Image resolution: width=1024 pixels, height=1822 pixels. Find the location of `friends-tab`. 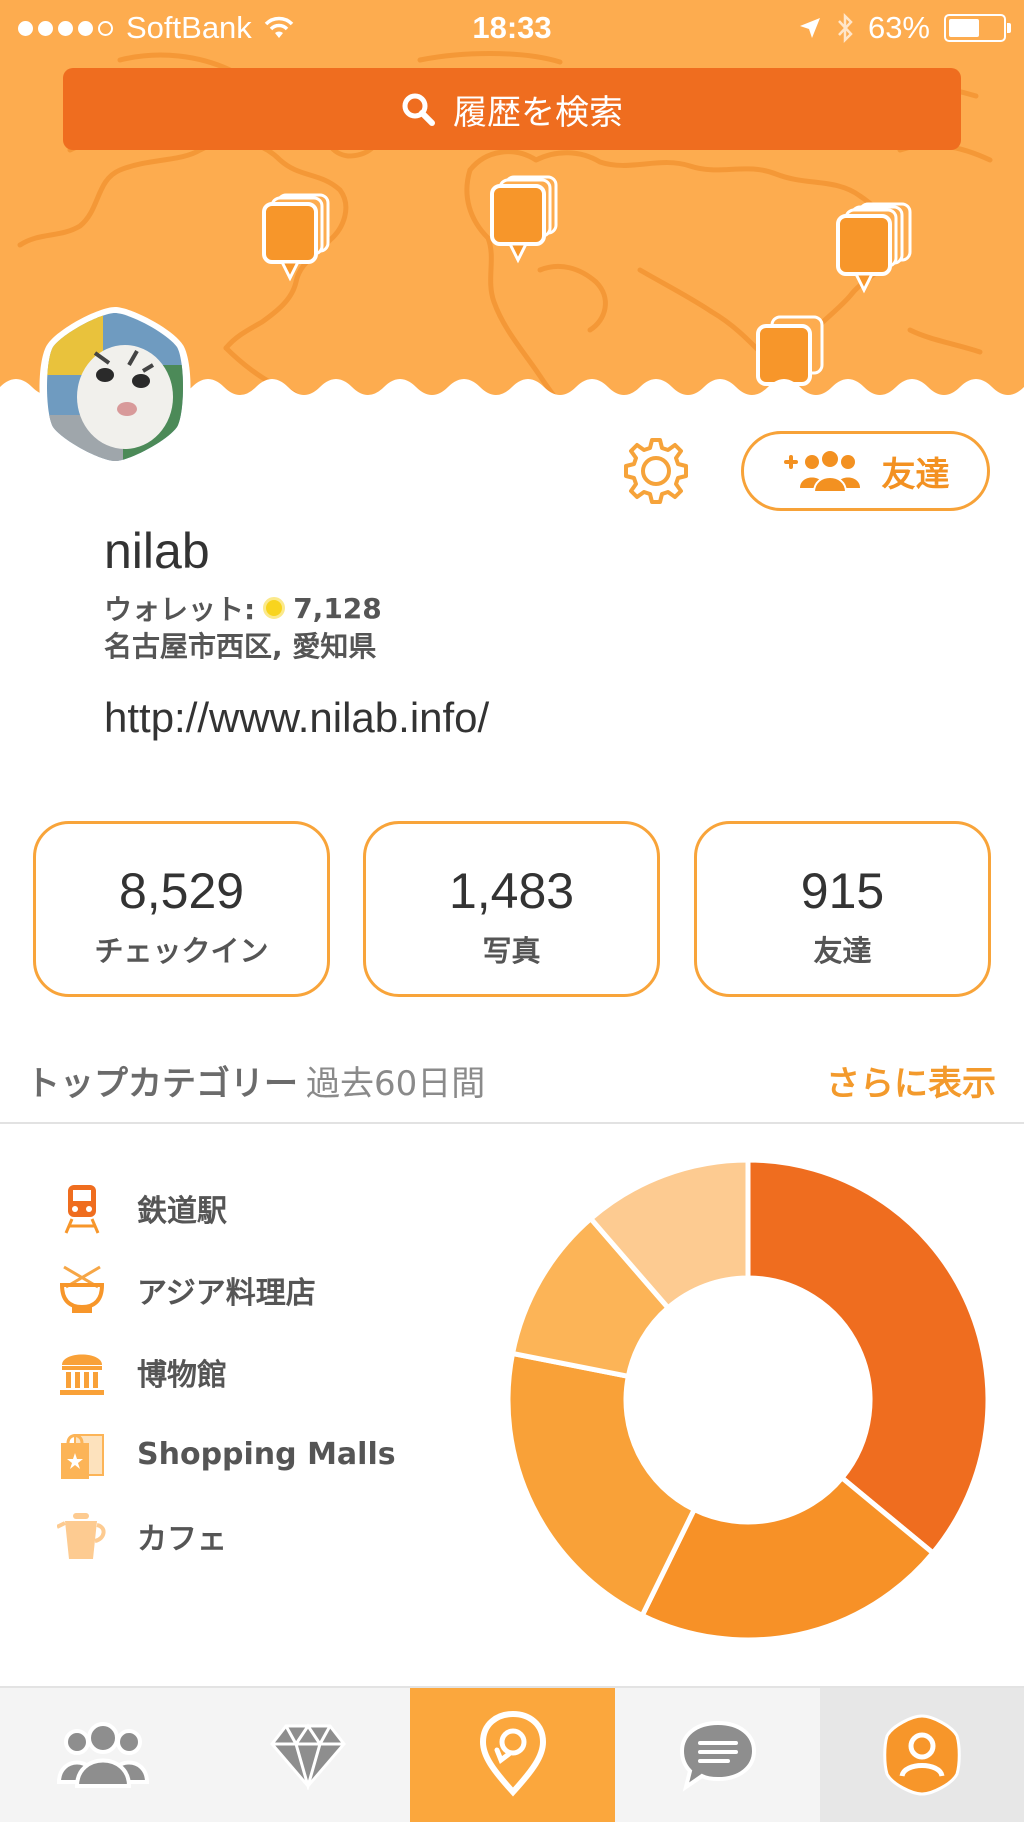

friends-tab is located at coordinates (102, 1755).